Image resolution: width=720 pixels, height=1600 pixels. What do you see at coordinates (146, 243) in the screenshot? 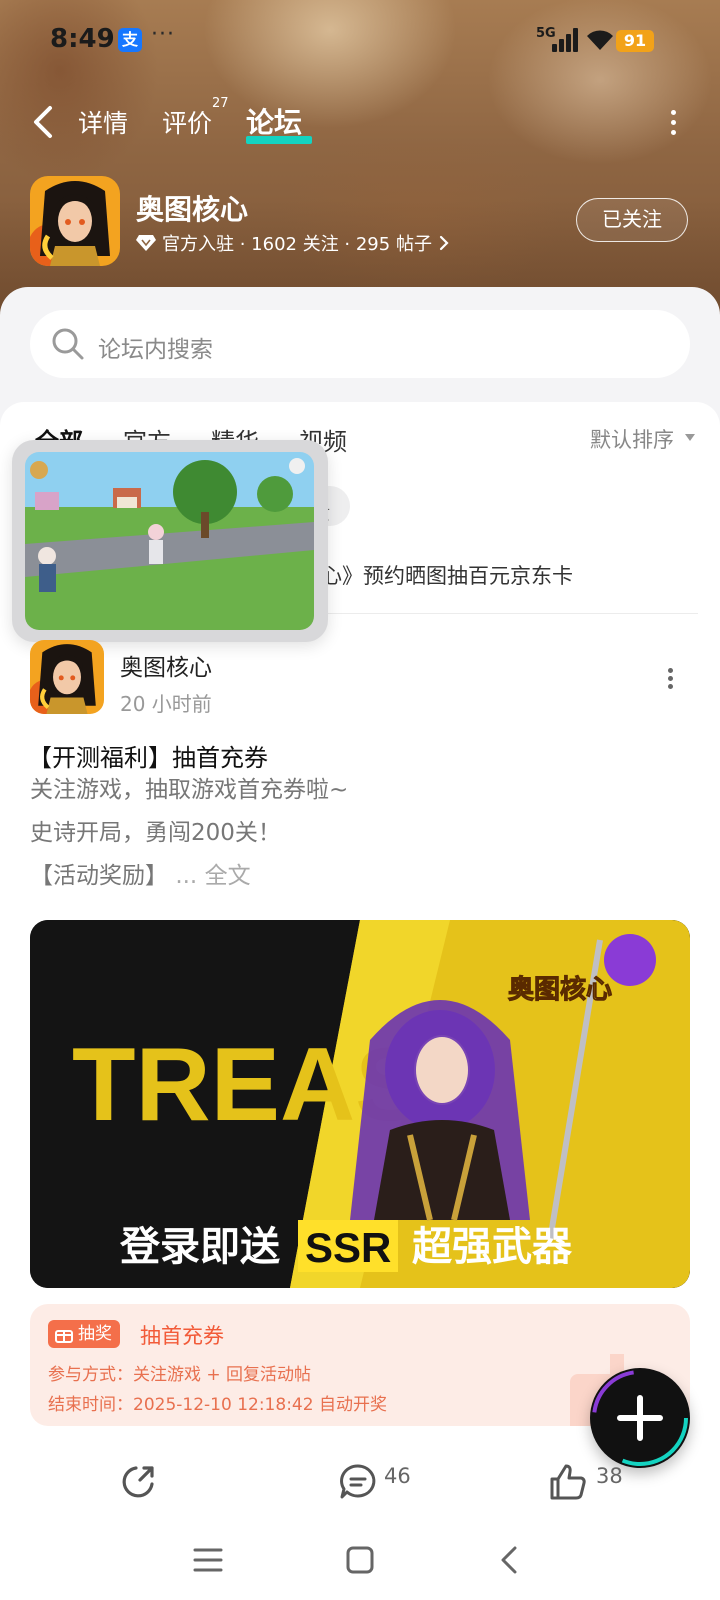
I see `verified-diamond-icon` at bounding box center [146, 243].